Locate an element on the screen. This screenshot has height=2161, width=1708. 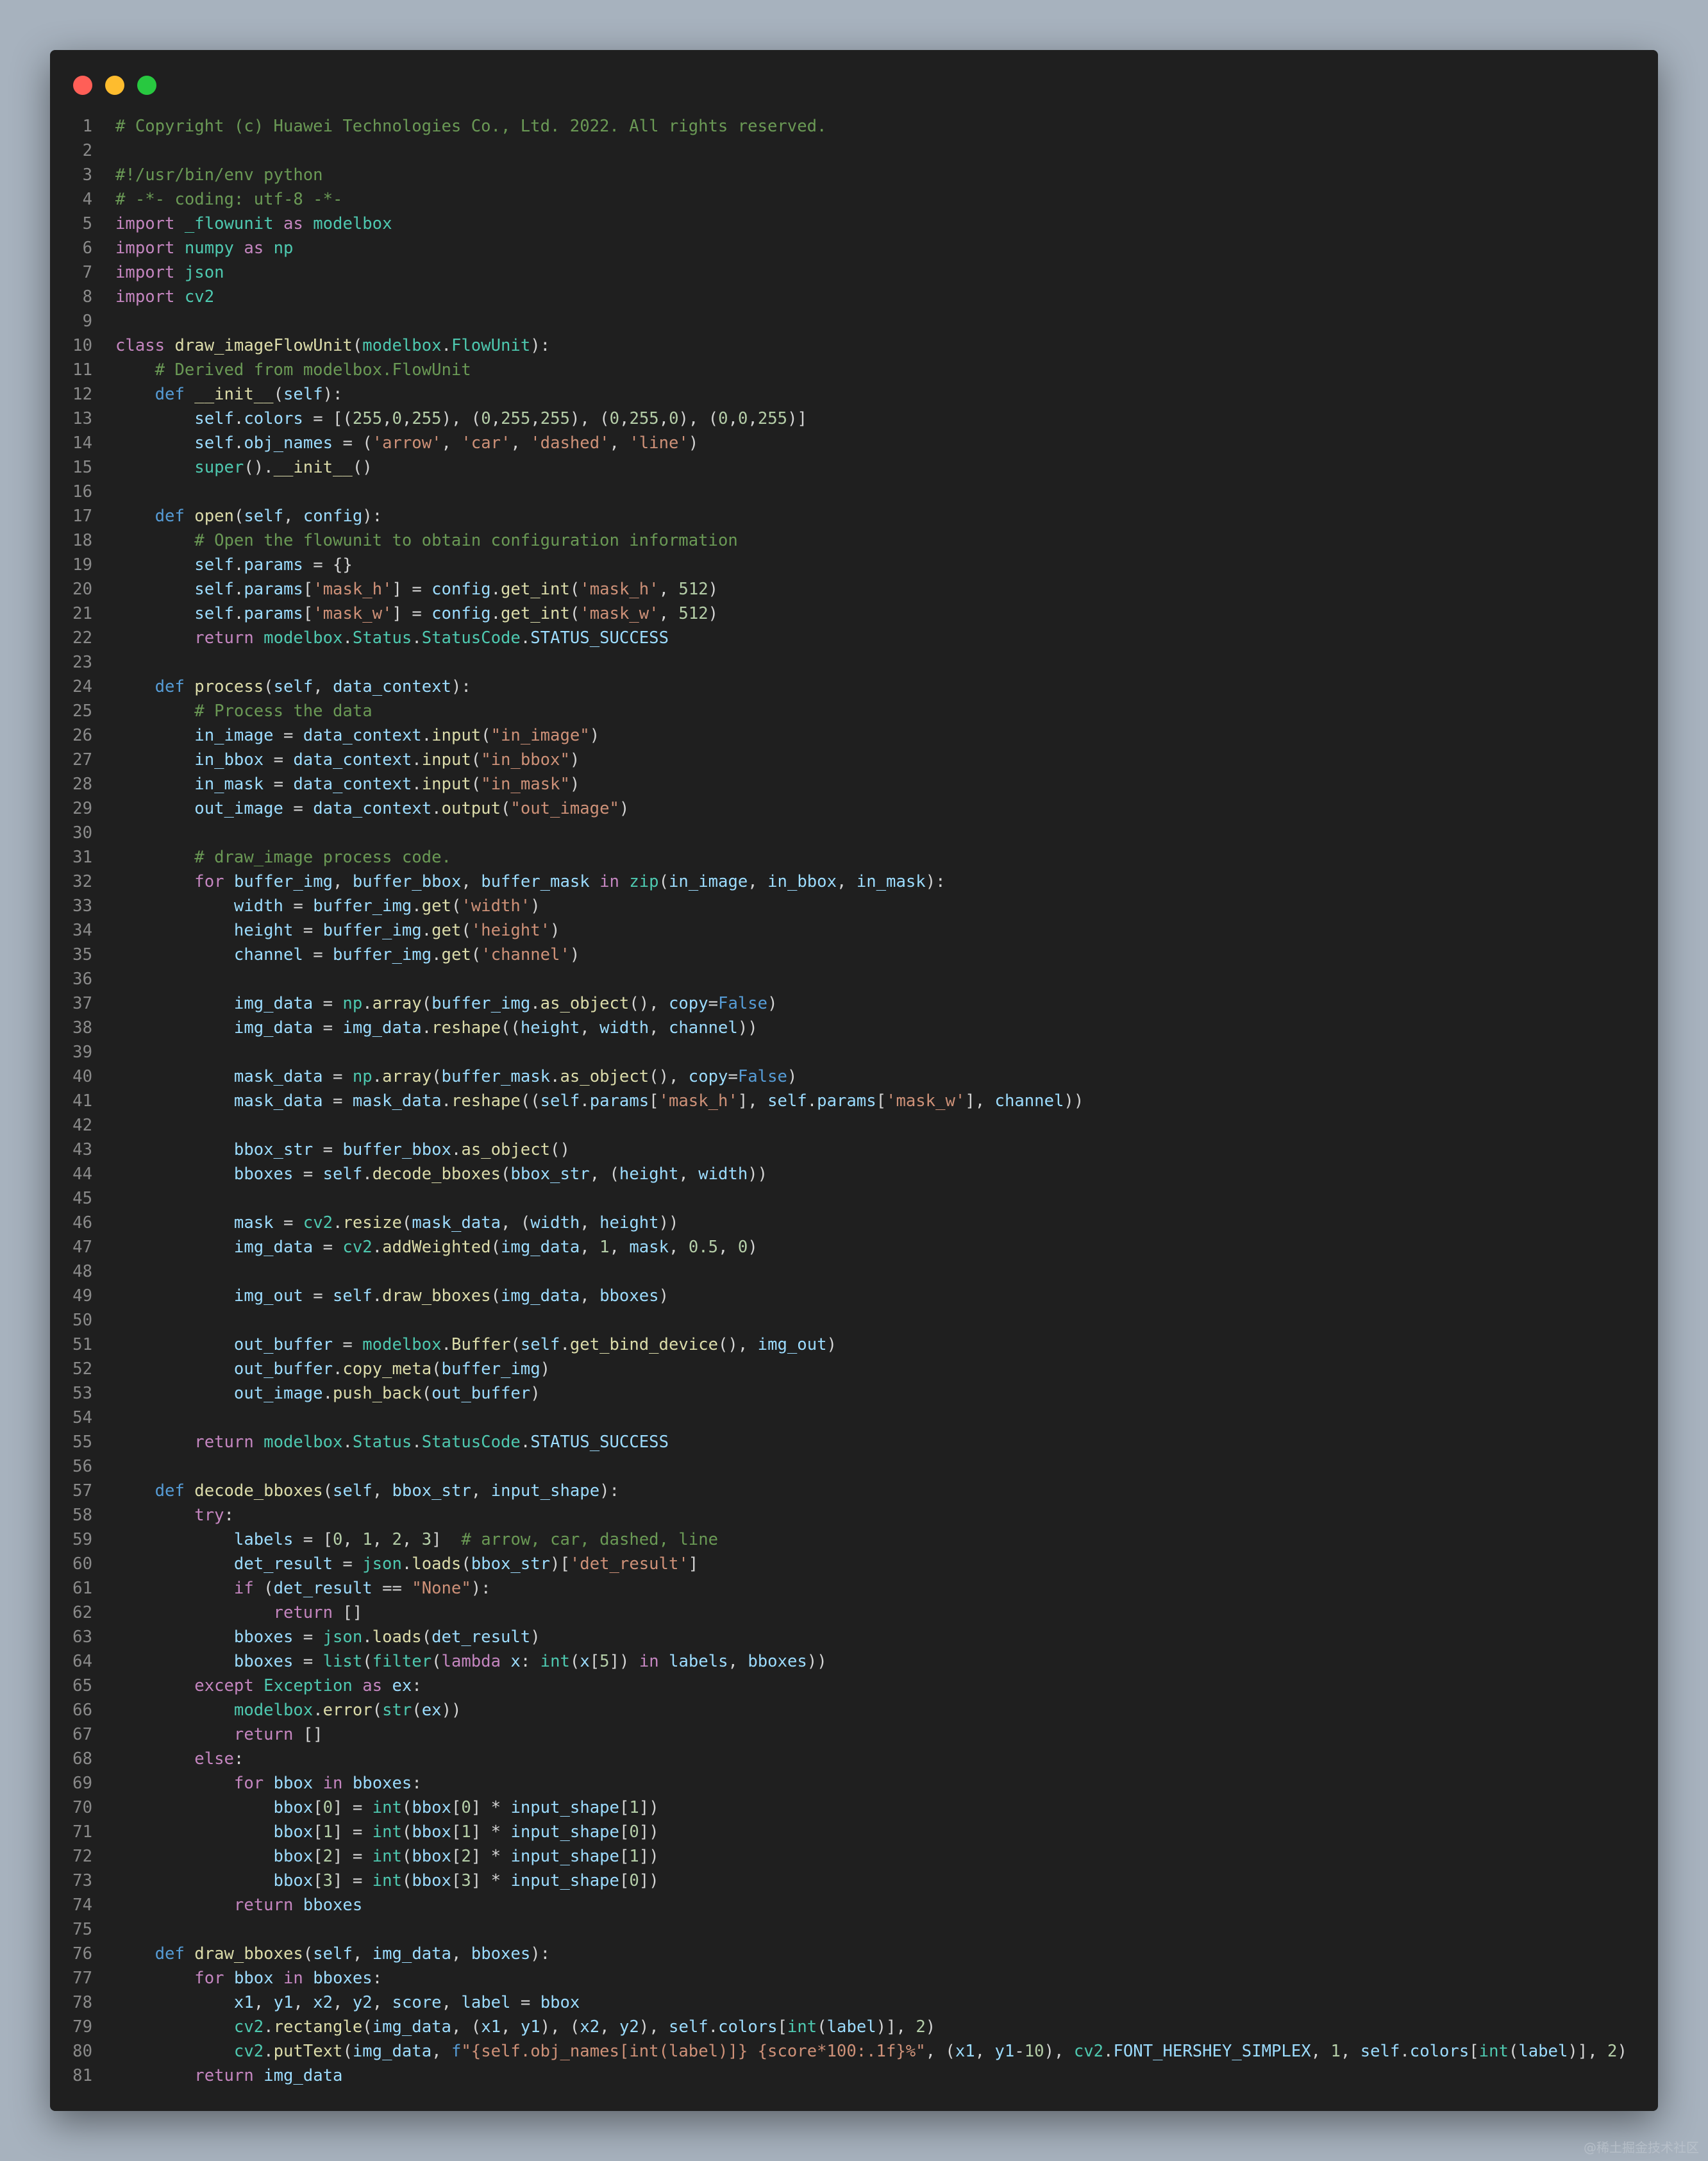
line-number: 9 is located at coordinates (87, 321).